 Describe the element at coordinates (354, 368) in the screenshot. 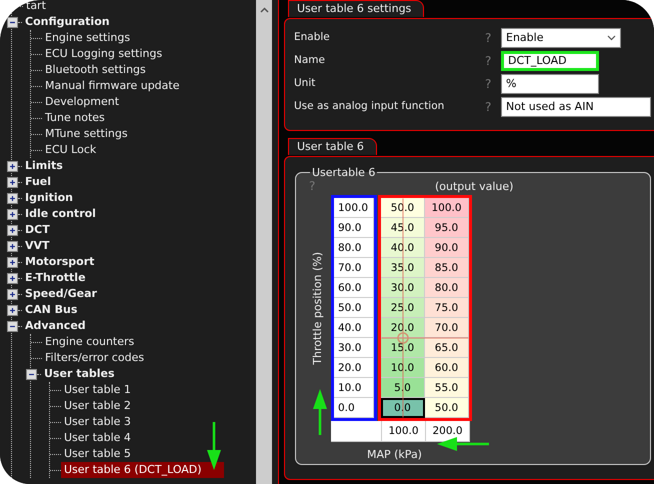

I see `axis-cell: 20.0` at that location.